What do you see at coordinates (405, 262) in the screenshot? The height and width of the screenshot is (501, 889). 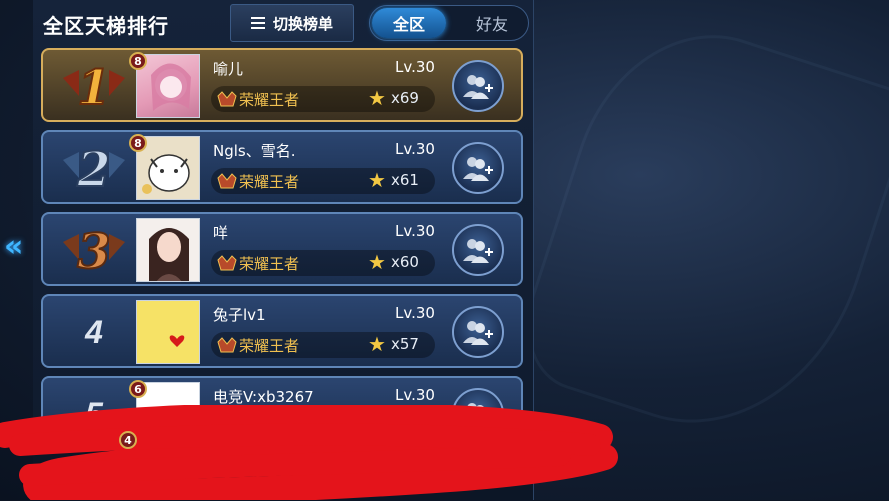 I see `star-count: x60` at bounding box center [405, 262].